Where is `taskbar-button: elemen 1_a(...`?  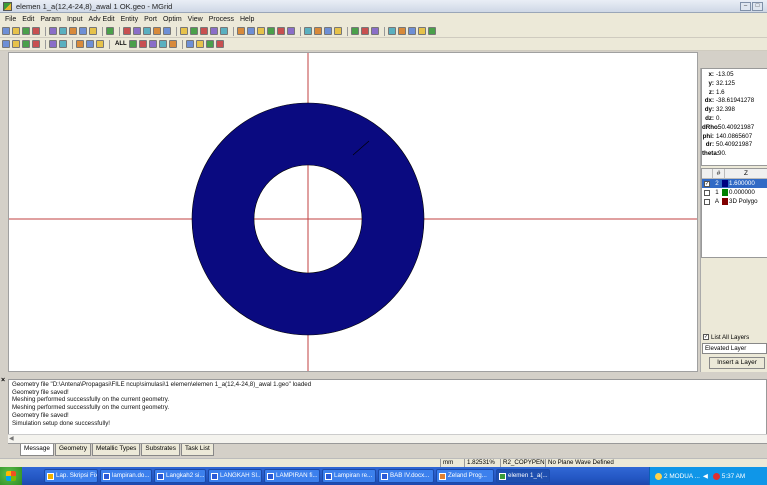
taskbar-button: elemen 1_a(... is located at coordinates (523, 476).